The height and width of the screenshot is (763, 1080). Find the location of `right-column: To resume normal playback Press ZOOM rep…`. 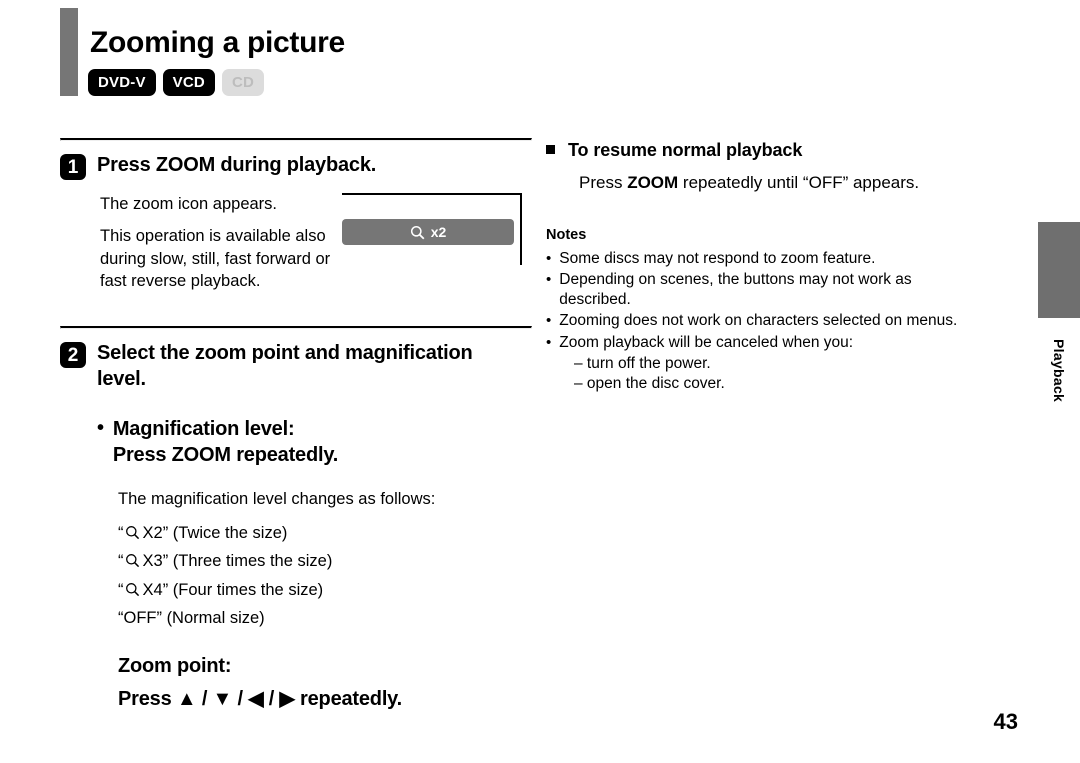

right-column: To resume normal playback Press ZOOM rep… is located at coordinates (780, 267).